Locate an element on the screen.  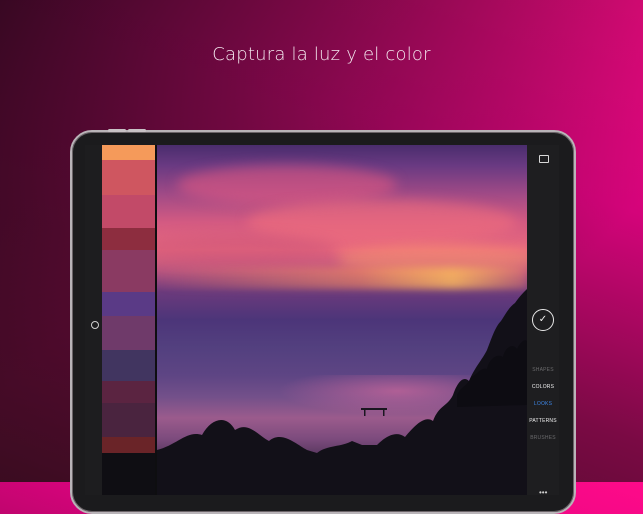
mode-brushes: BRUSHES is located at coordinates (543, 438).